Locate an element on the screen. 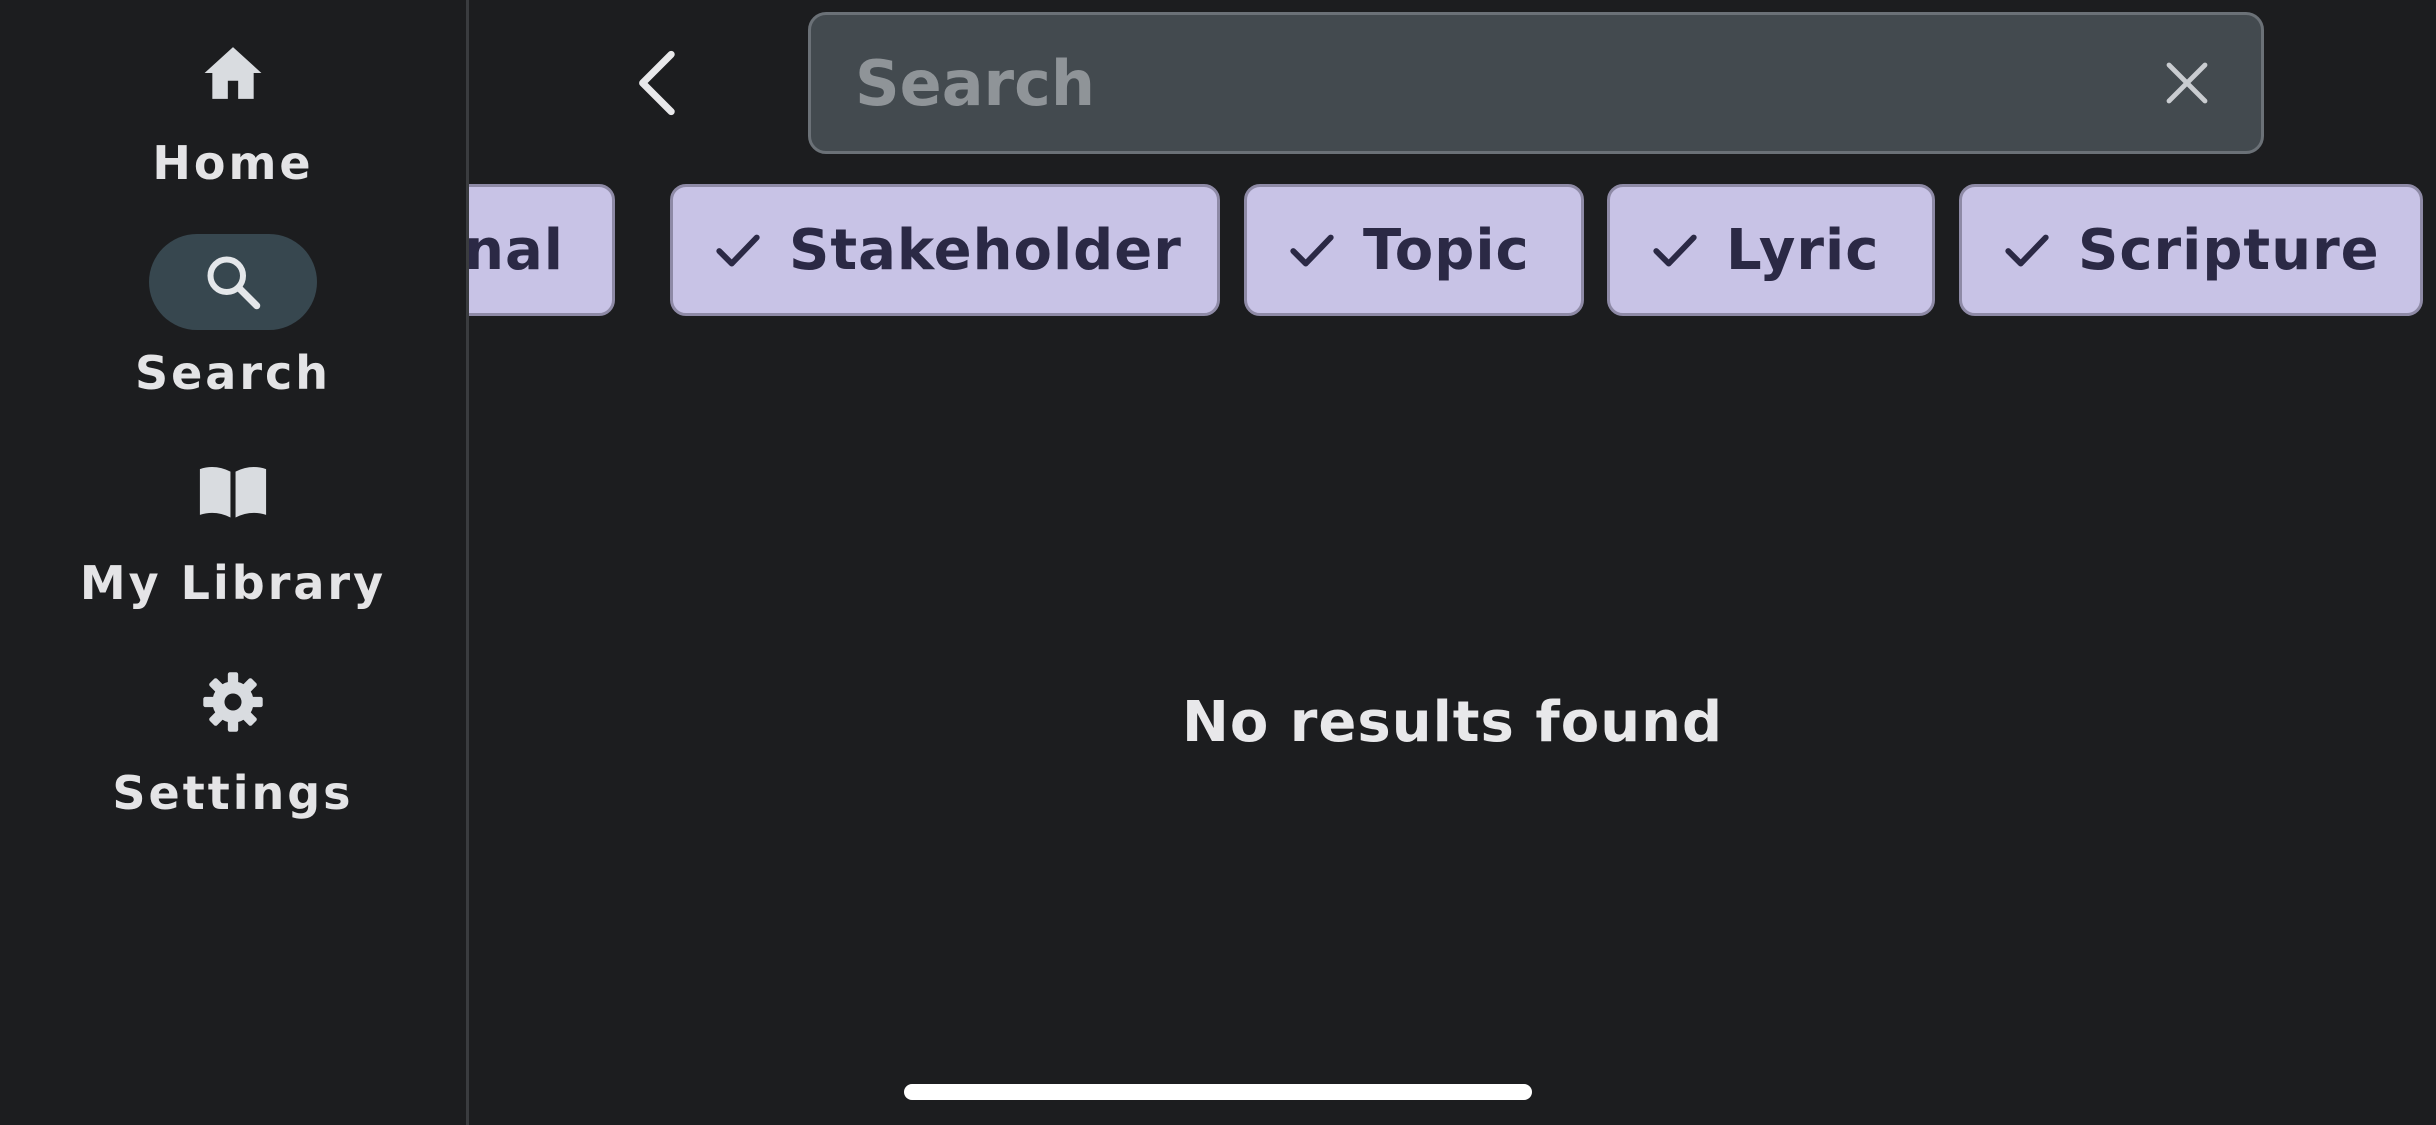  gear-icon is located at coordinates (233, 702).